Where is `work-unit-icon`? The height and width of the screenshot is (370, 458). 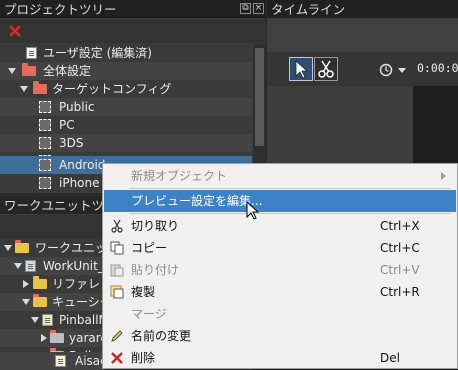
work-unit-icon is located at coordinates (30, 266).